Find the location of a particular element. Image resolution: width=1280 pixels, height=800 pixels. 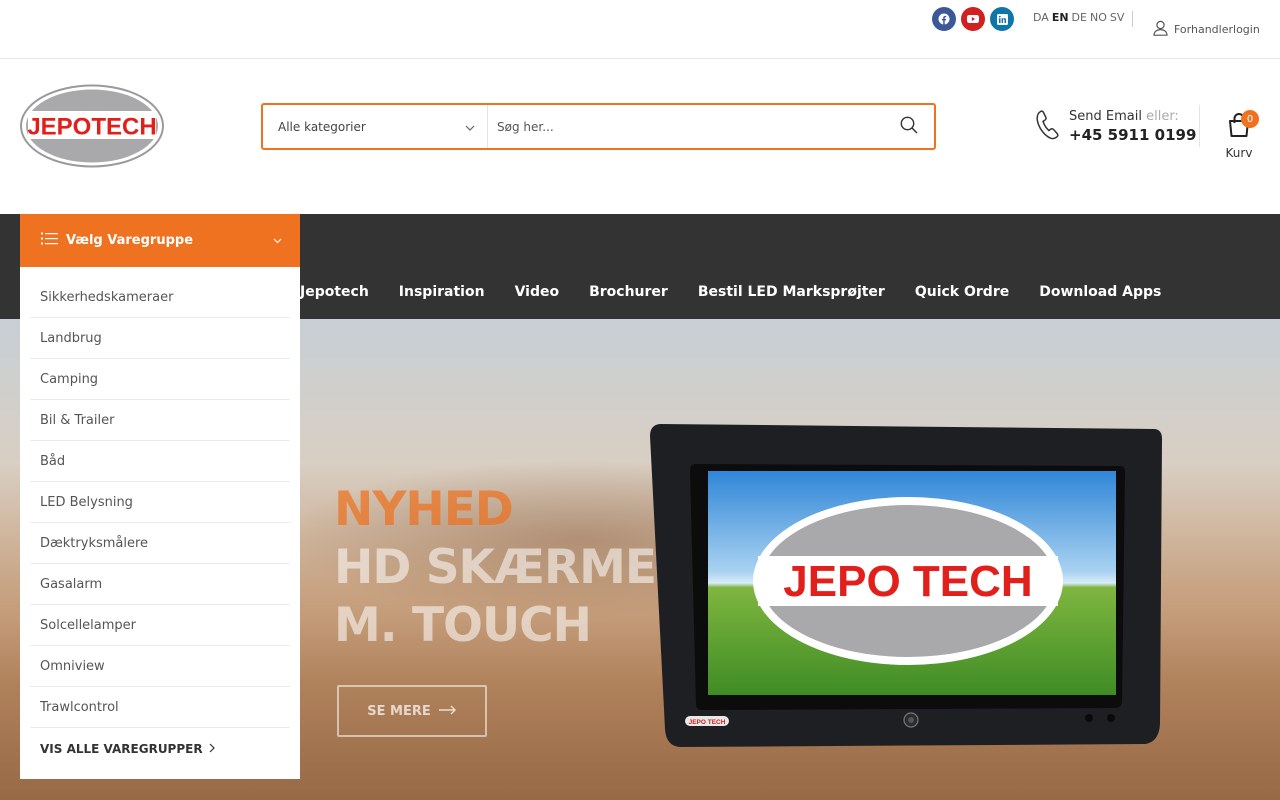

contact-block: Send Email eller: +45 5911 0199 is located at coordinates (1115, 126).